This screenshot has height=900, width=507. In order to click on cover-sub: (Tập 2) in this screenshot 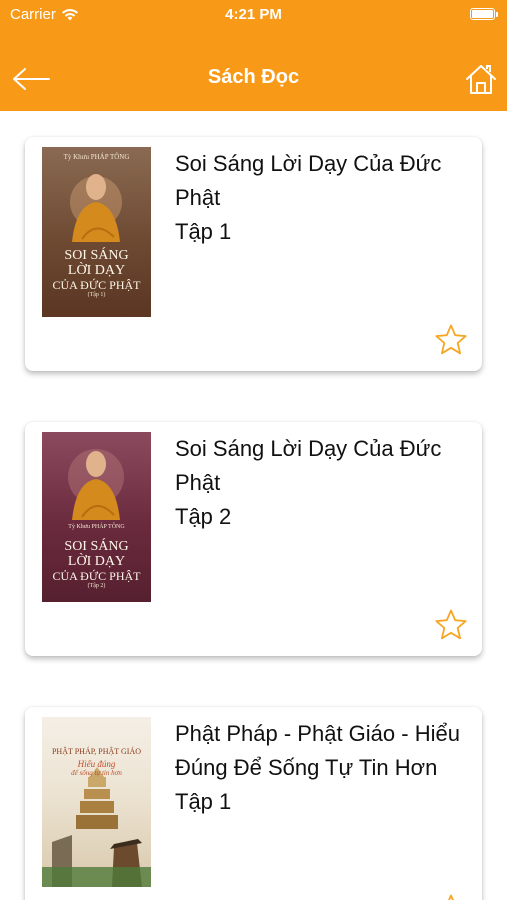, I will do `click(96, 586)`.